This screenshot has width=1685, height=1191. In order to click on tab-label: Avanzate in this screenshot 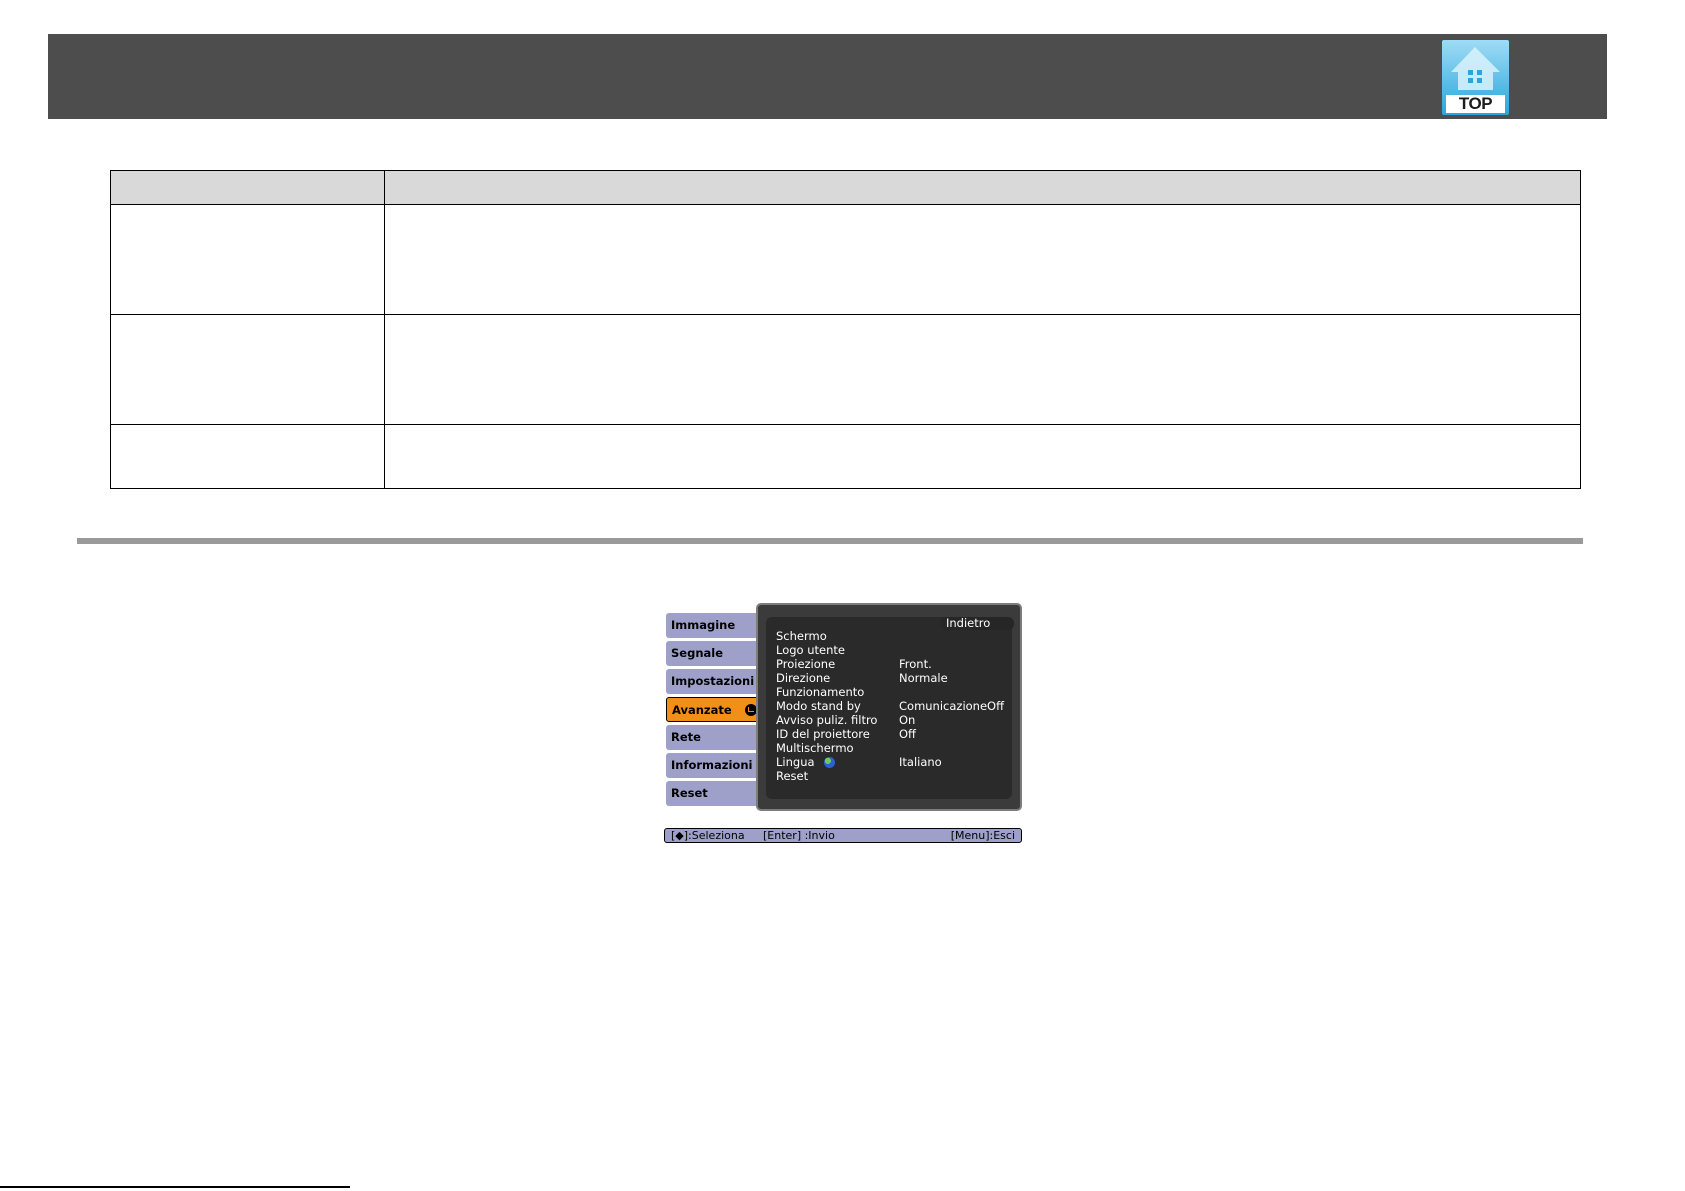, I will do `click(702, 710)`.